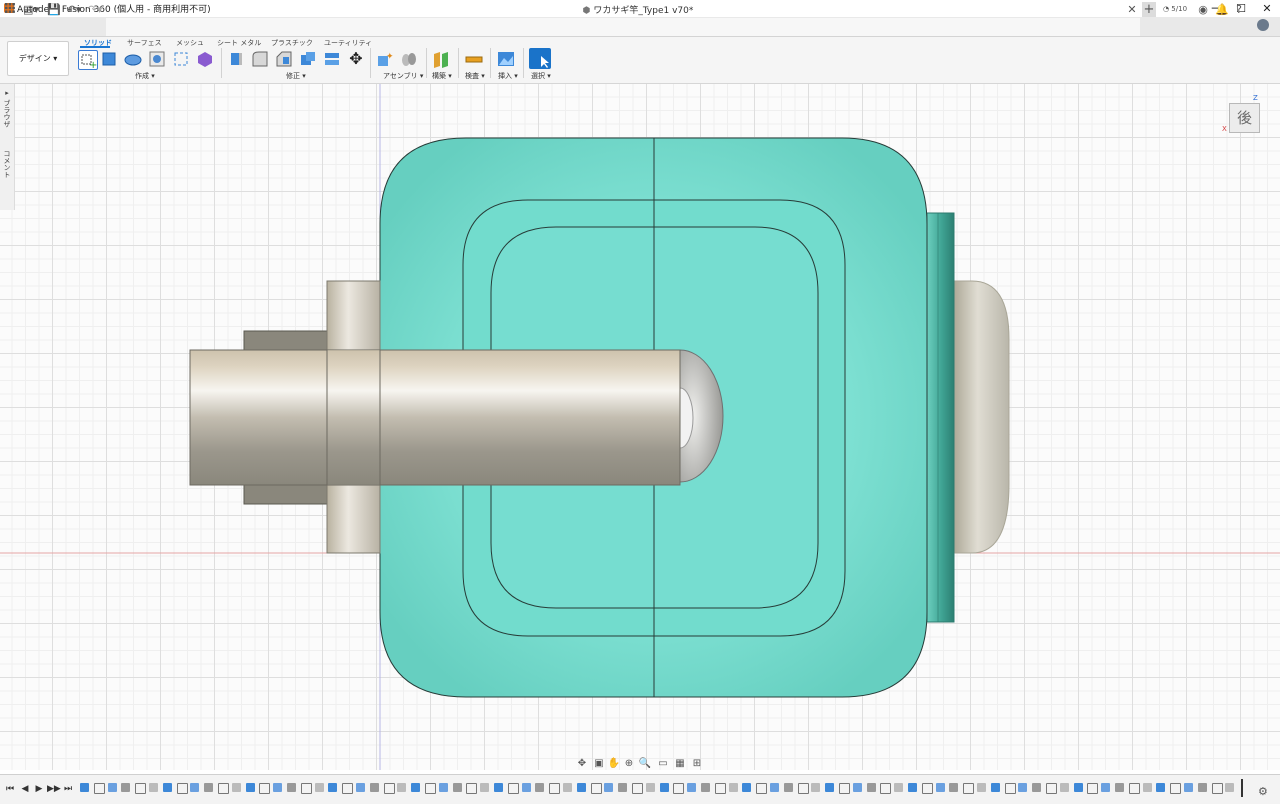 This screenshot has width=1280, height=804. I want to click on extensions-icon: ◉, so click(1203, 9).